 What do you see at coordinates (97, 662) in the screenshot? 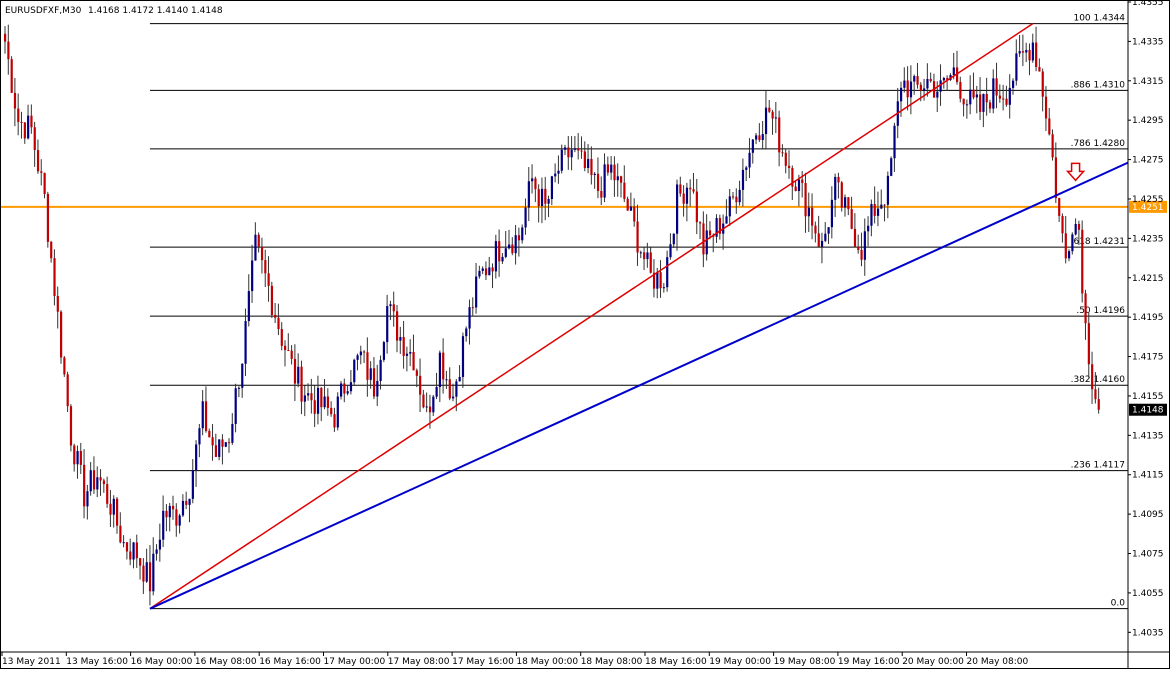
I see `x-tick-label: 13 May 16:00` at bounding box center [97, 662].